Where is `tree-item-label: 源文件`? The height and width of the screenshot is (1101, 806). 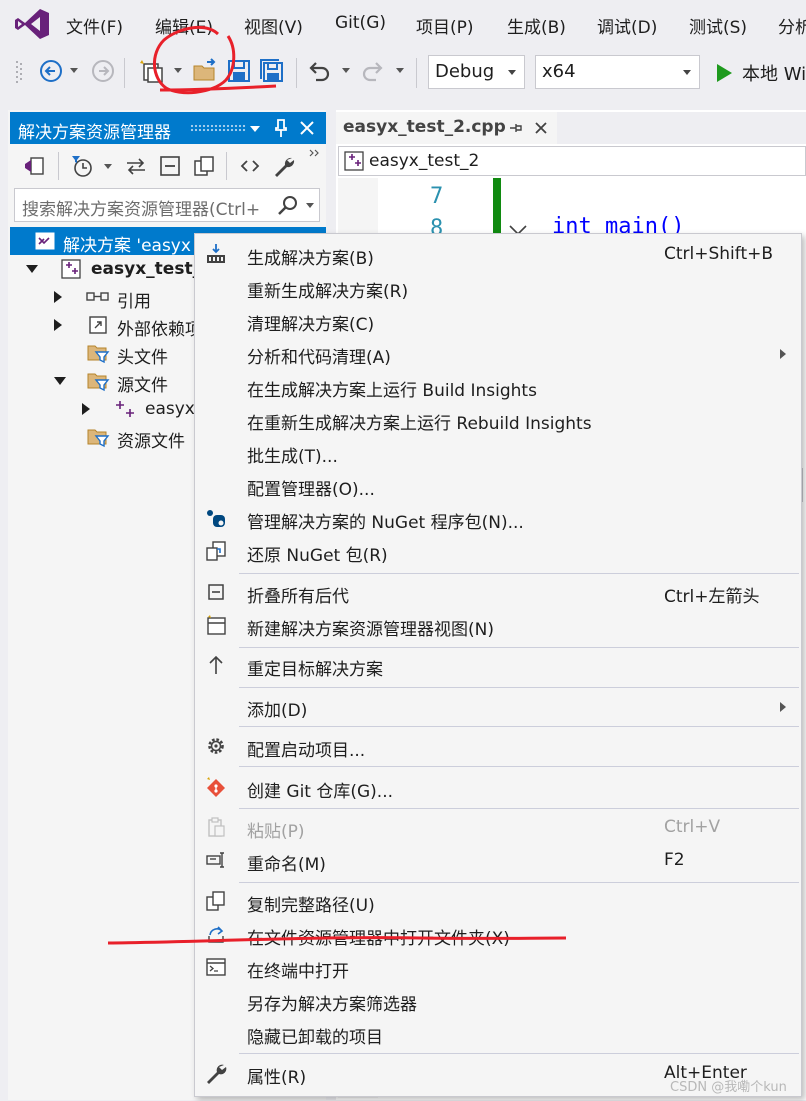
tree-item-label: 源文件 is located at coordinates (142, 386).